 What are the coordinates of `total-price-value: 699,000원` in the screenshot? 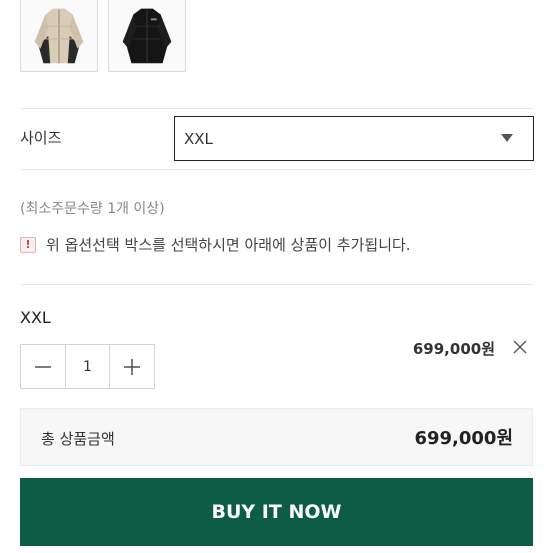 It's located at (463, 438).